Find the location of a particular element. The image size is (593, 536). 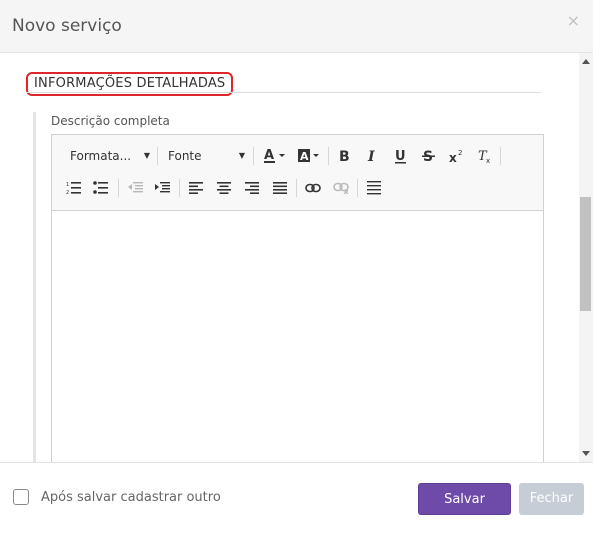

text-color-icon: A is located at coordinates (274, 155).